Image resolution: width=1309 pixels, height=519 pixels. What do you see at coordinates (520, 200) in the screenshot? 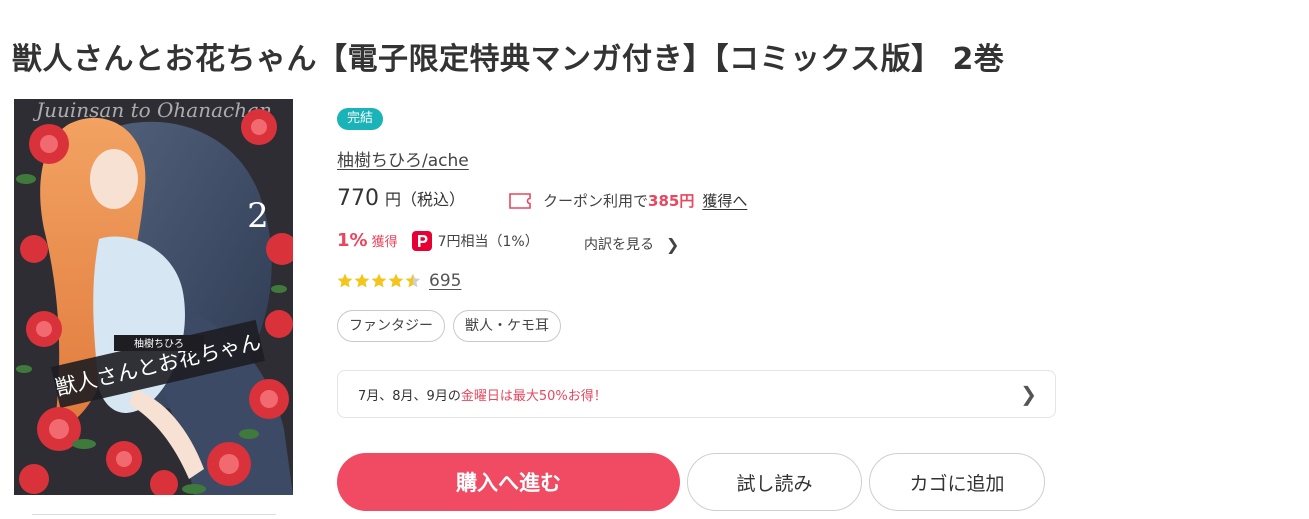
I see `coupon-ticket-icon` at bounding box center [520, 200].